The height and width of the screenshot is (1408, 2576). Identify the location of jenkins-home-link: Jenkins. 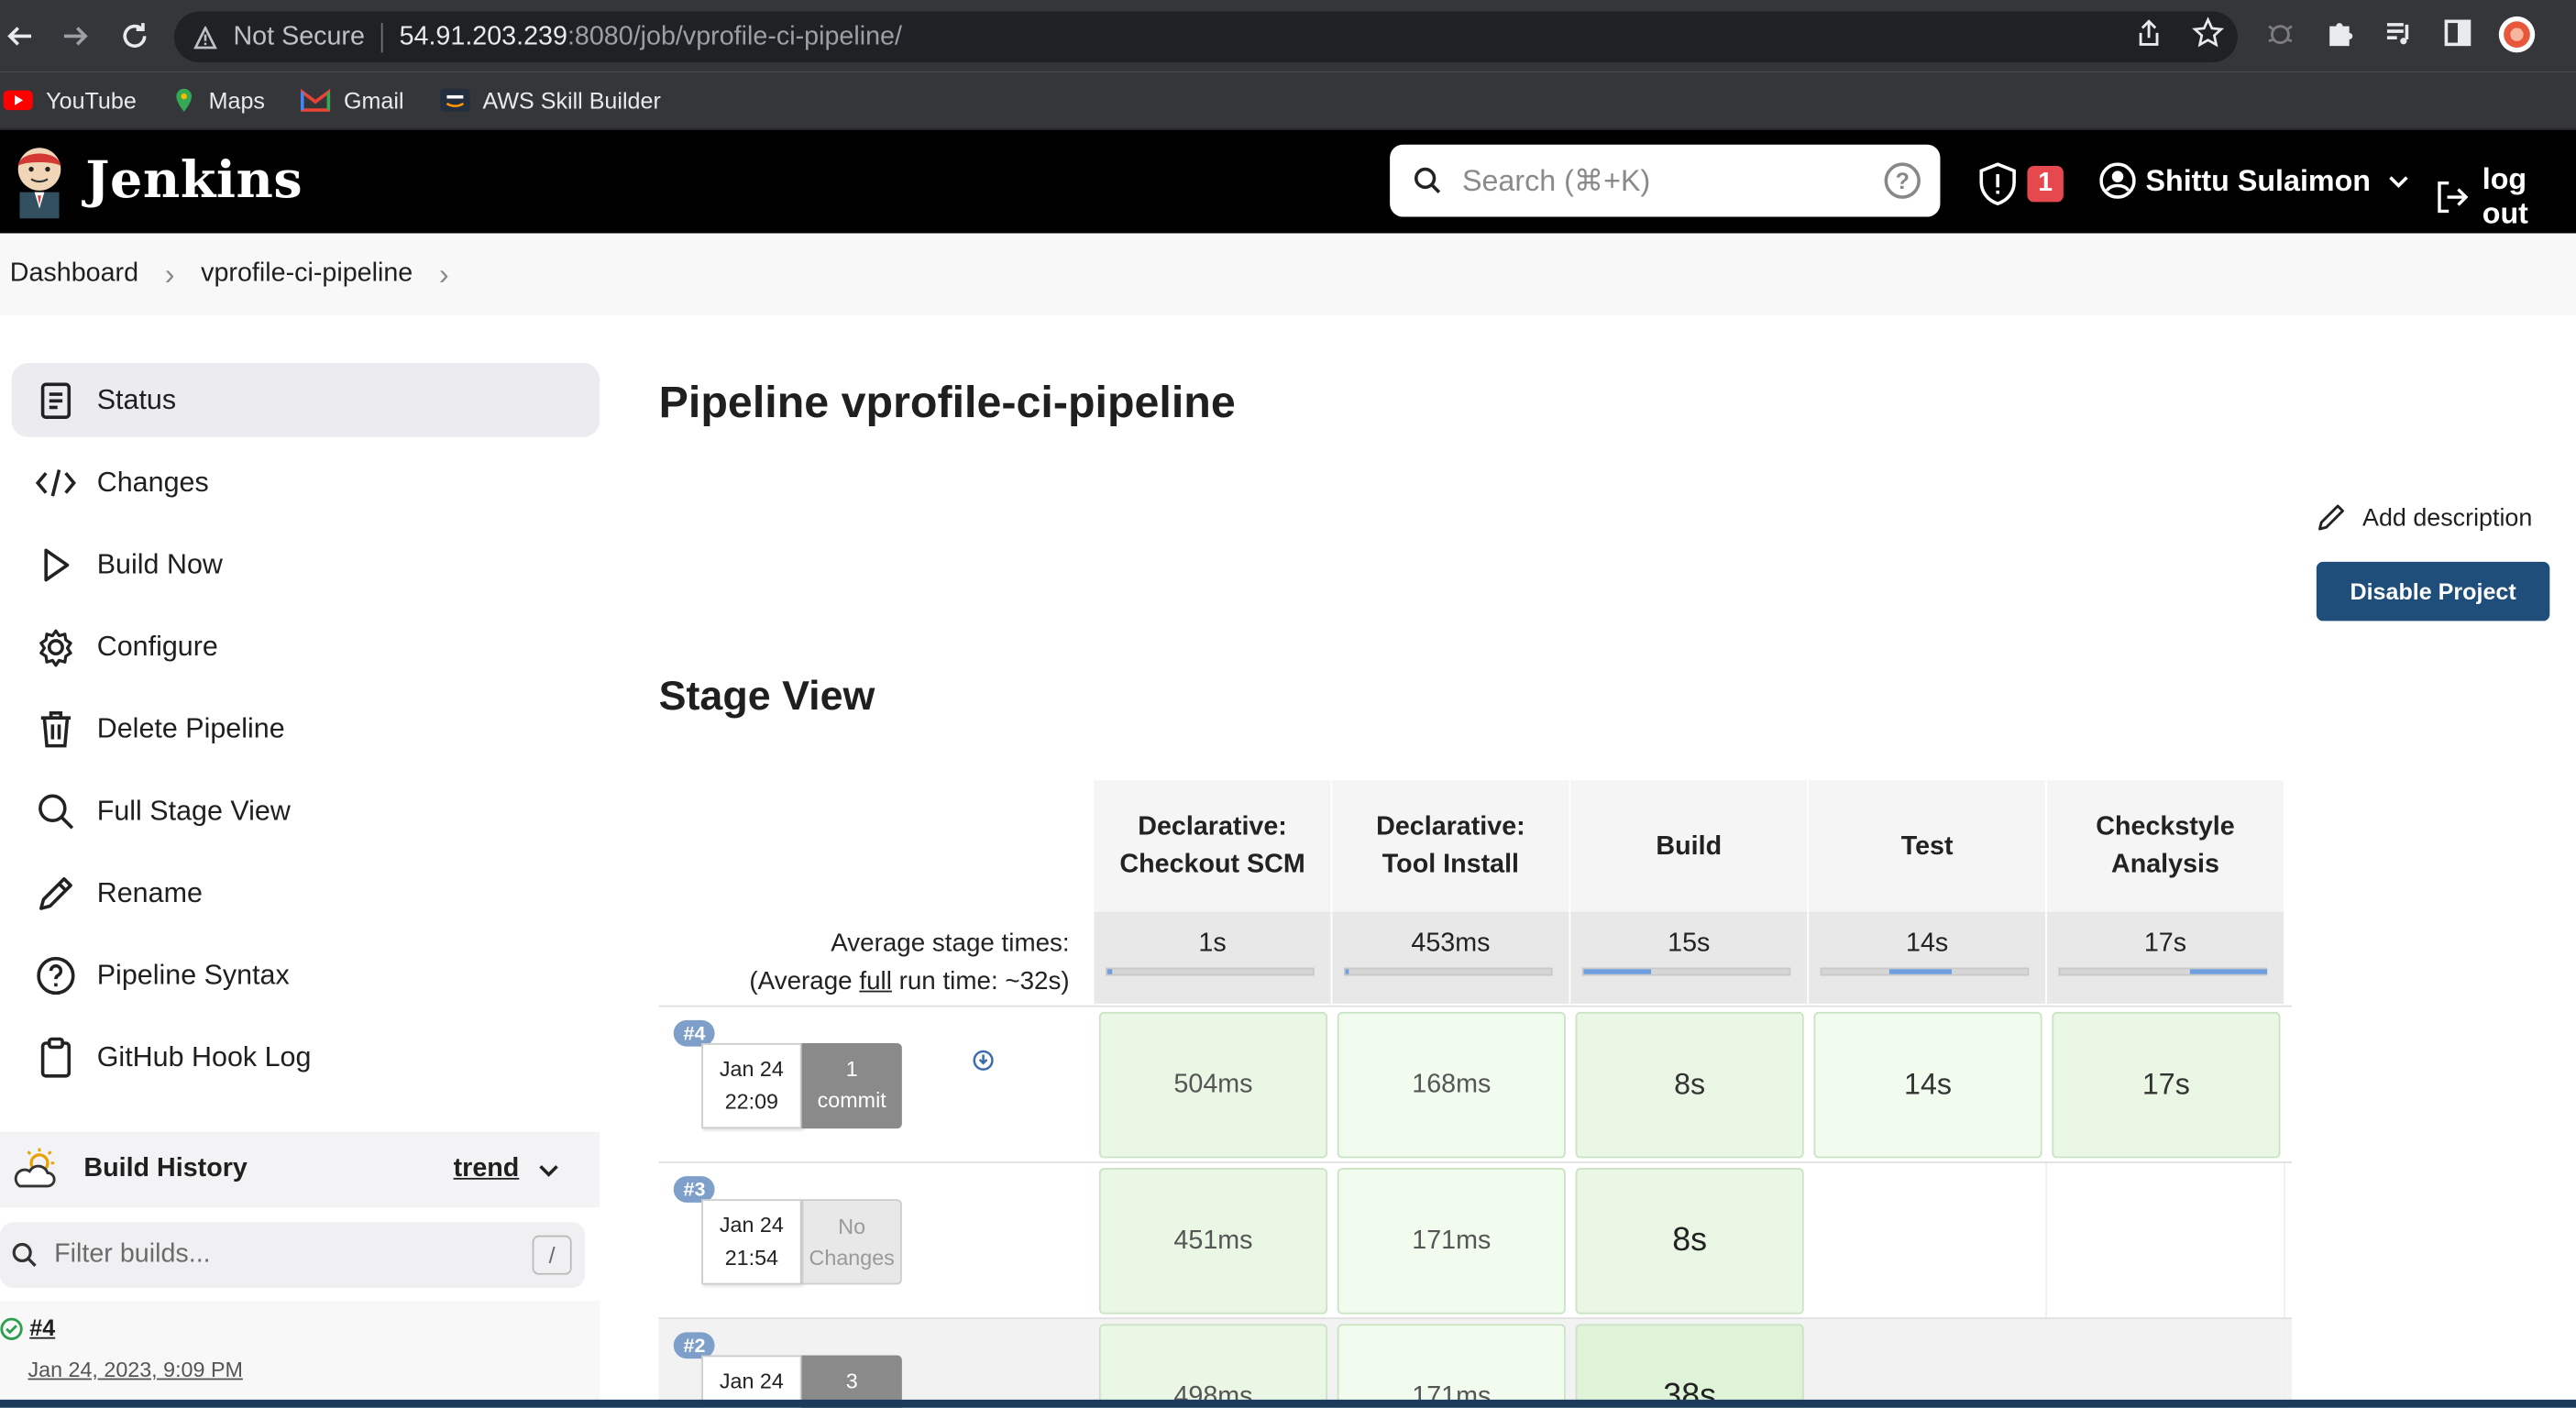
(156, 181).